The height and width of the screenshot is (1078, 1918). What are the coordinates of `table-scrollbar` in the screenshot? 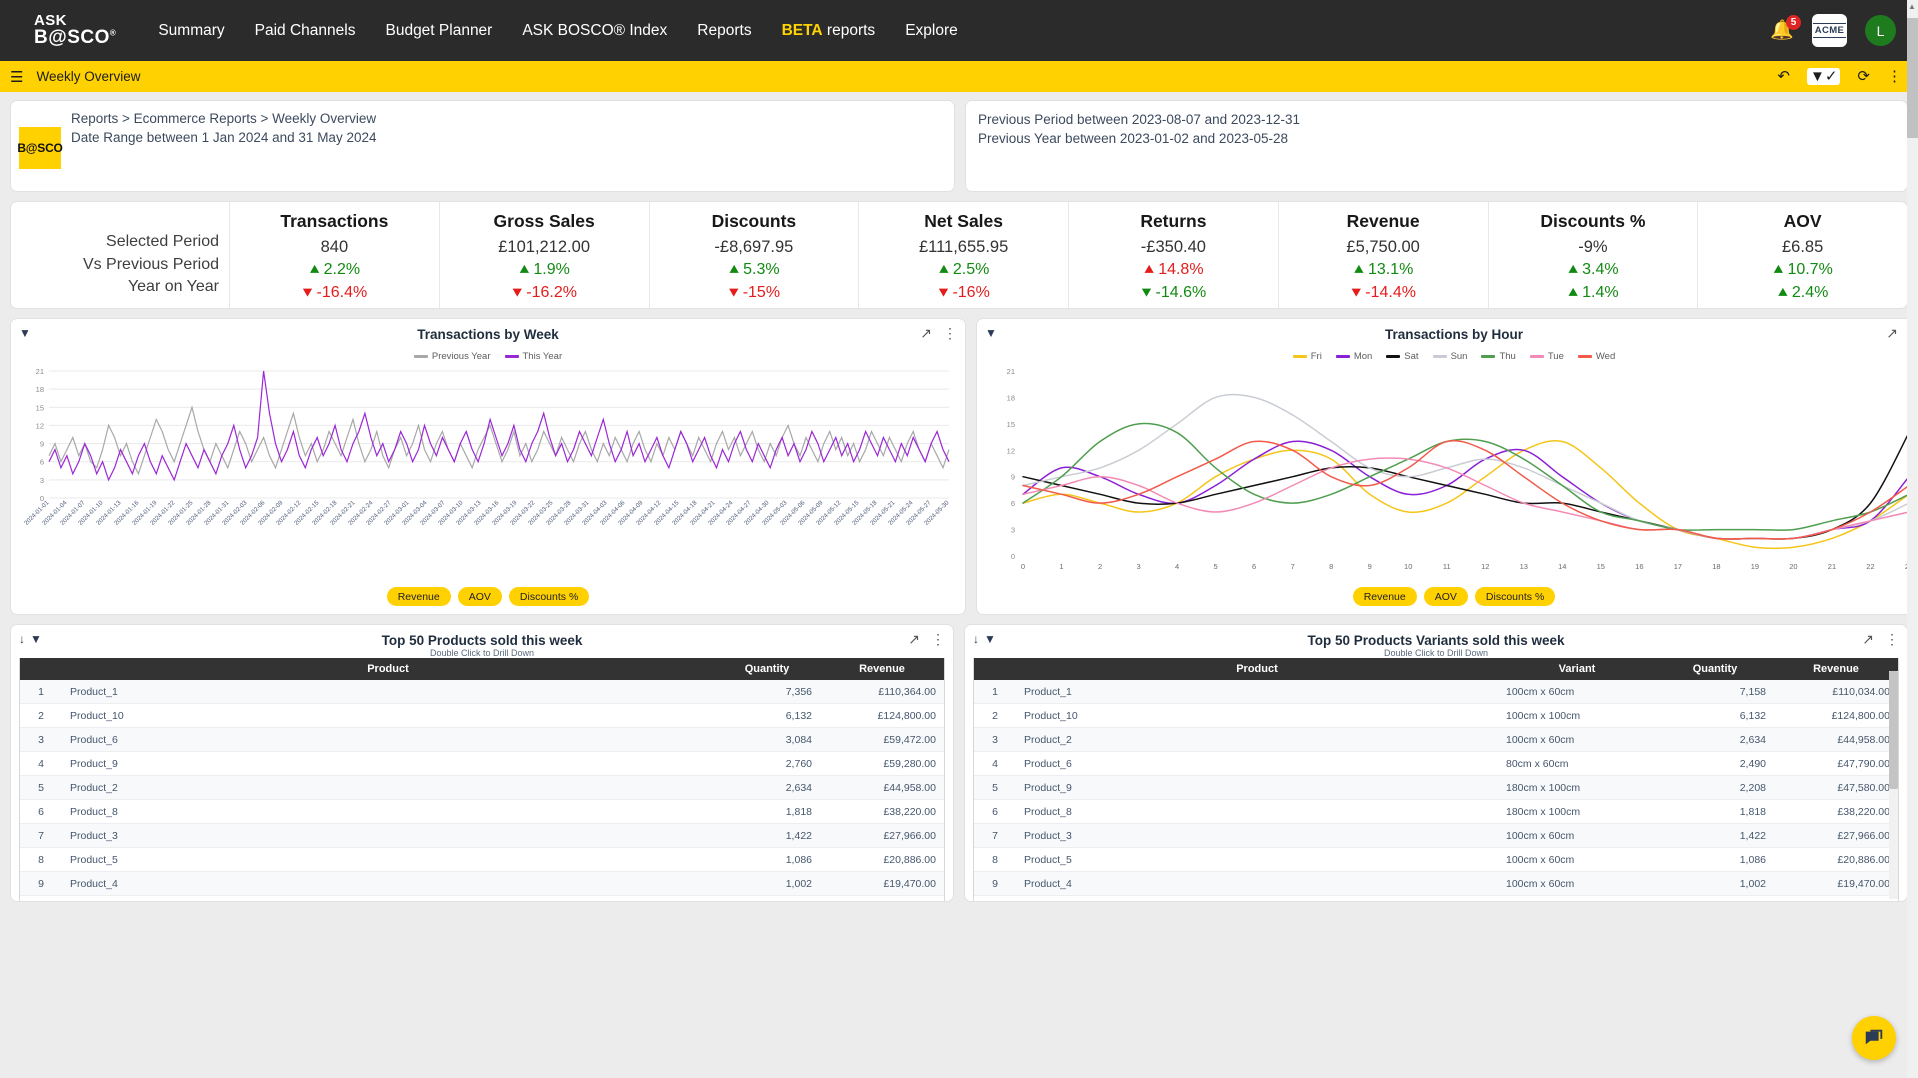 It's located at (1893, 785).